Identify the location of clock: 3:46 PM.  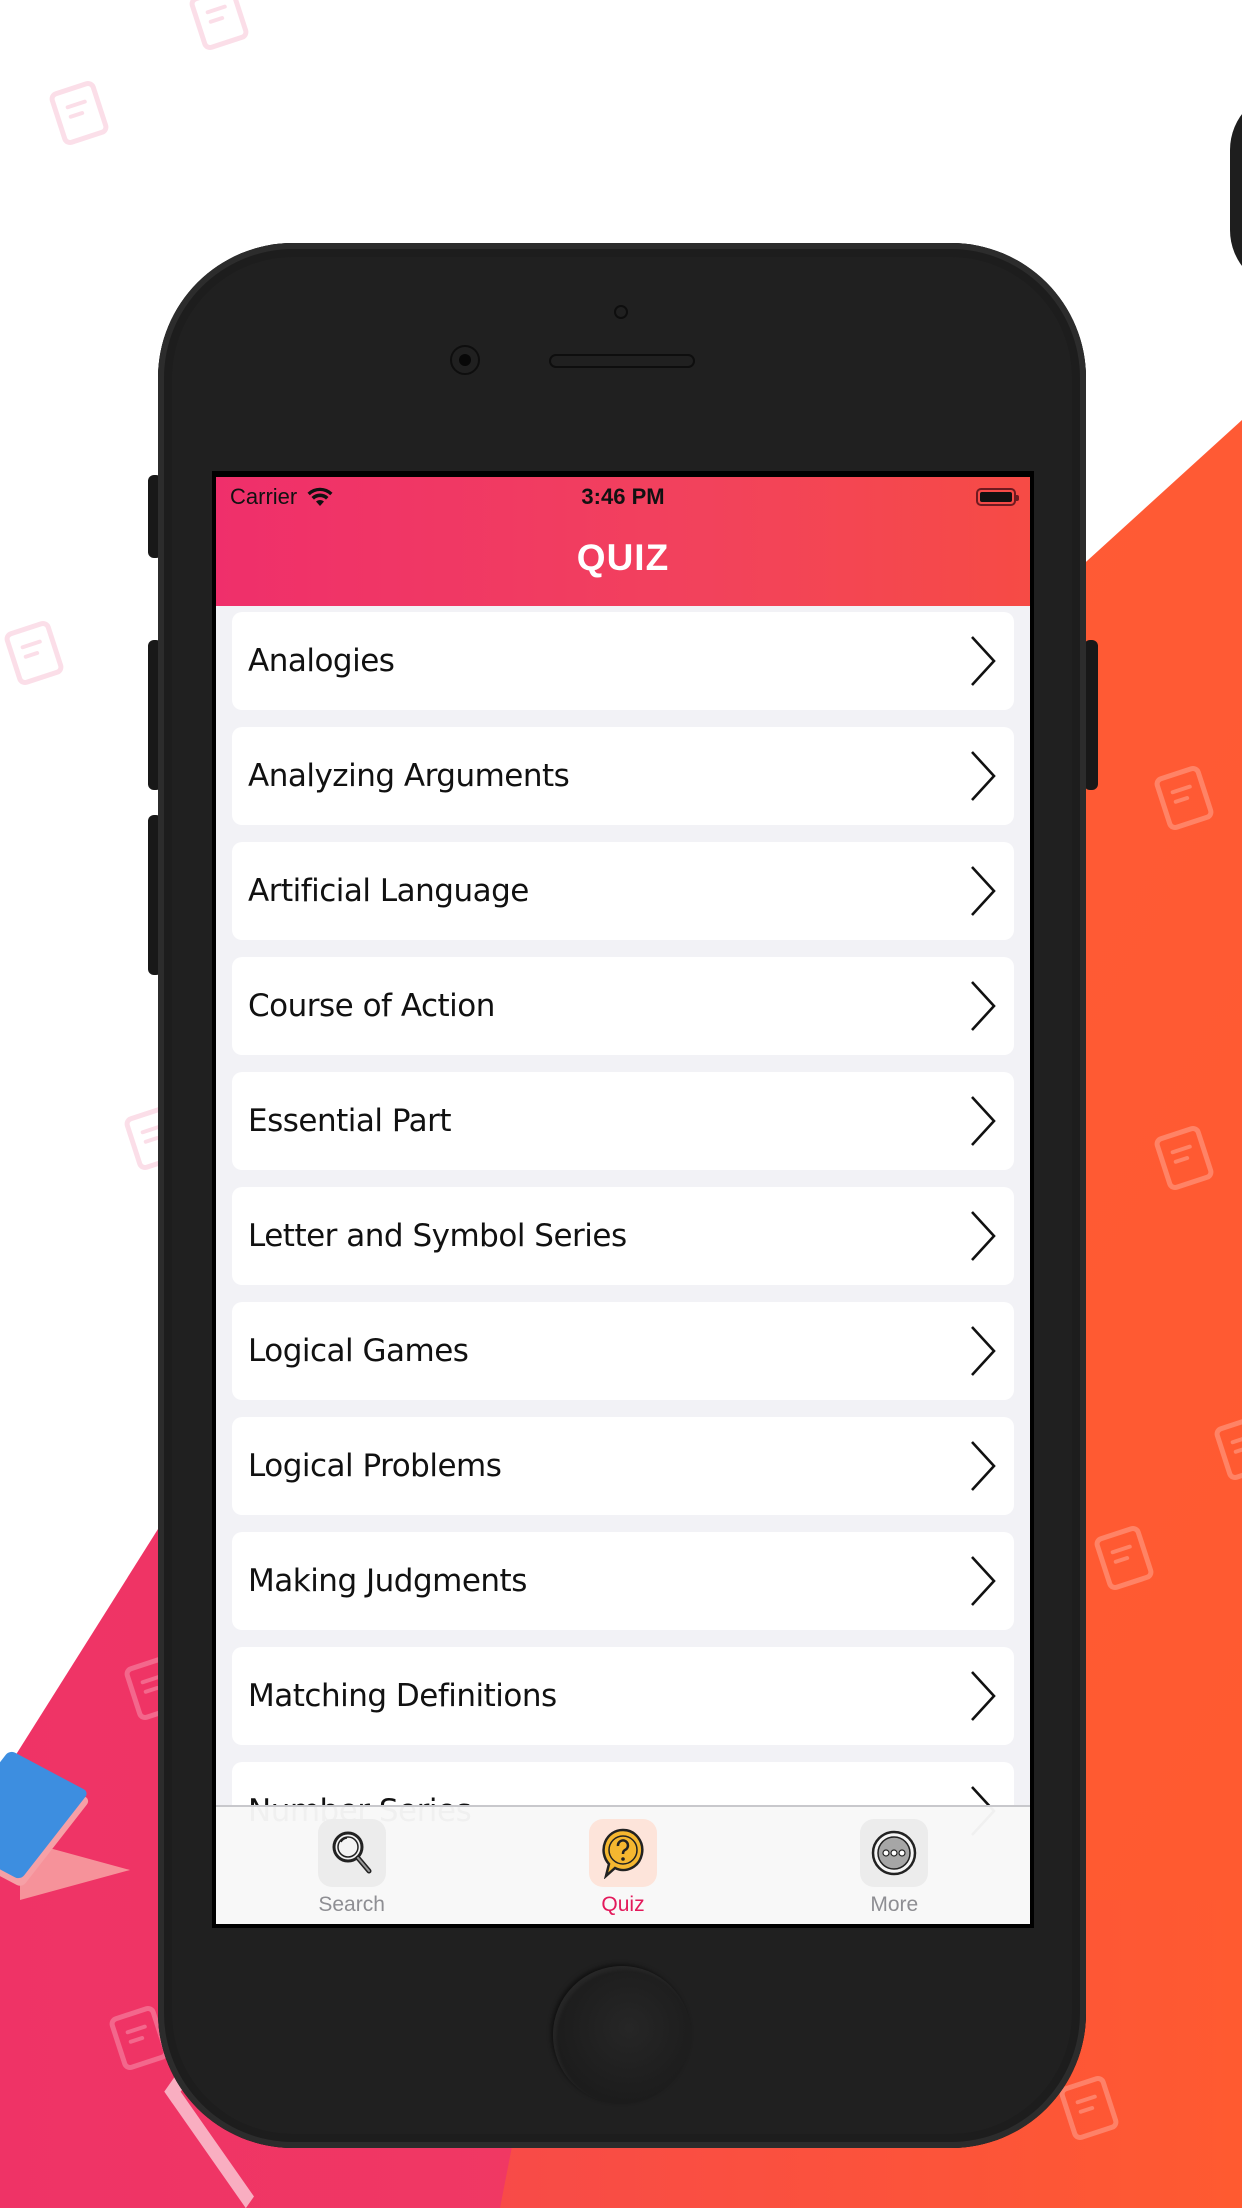
(623, 496).